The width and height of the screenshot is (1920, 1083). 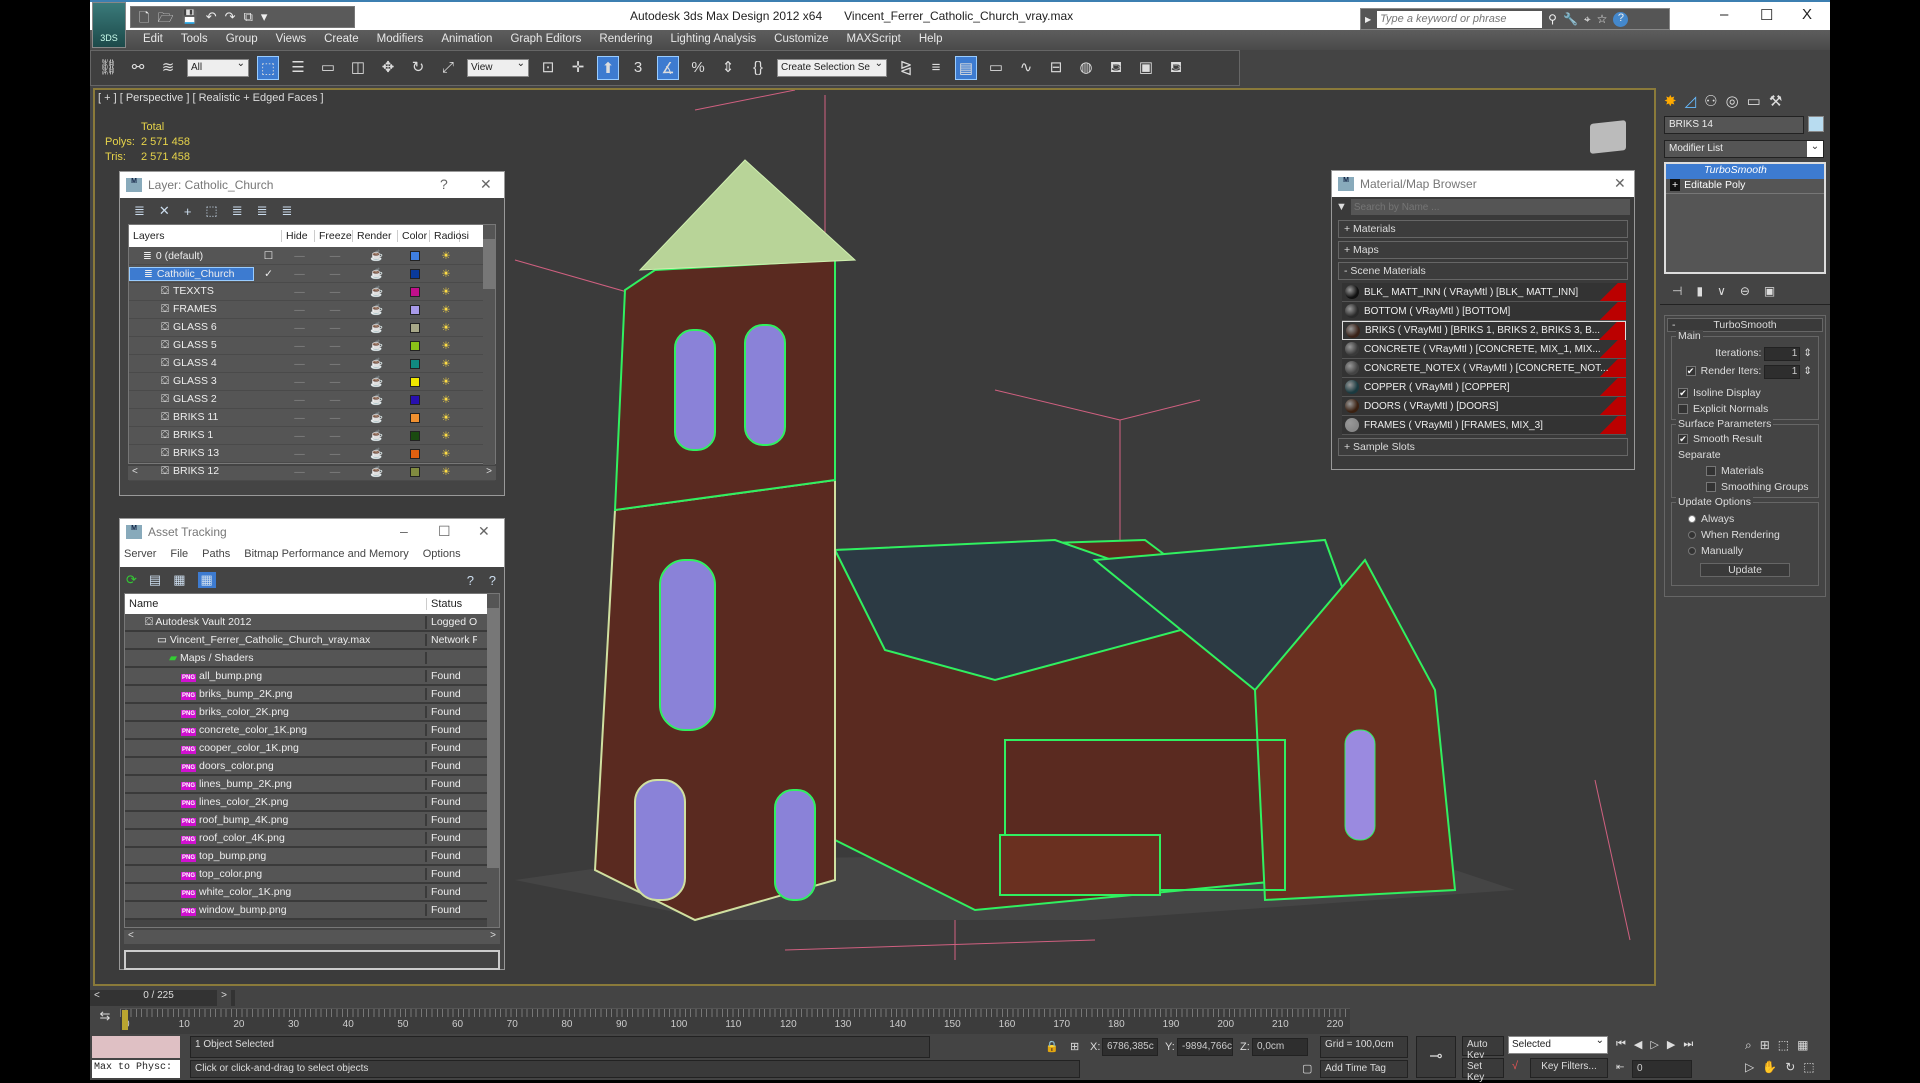 I want to click on go-to-end-icon: ⏭, so click(x=1688, y=1044).